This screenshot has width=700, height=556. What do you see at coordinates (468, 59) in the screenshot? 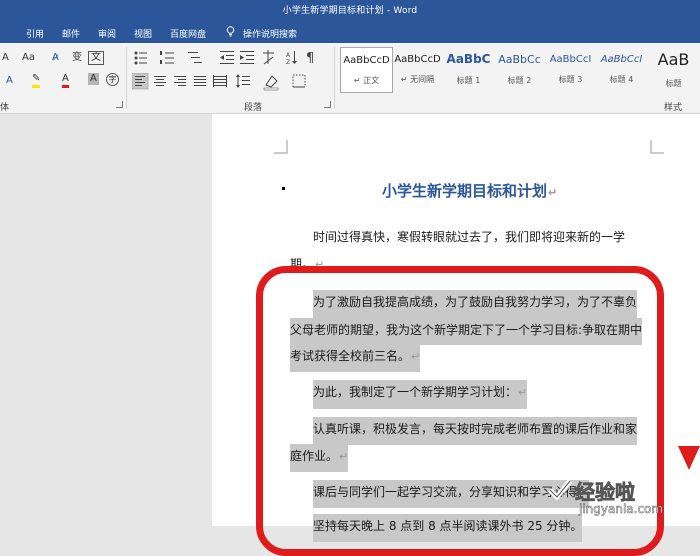
I see `style-sample: AaBbC` at bounding box center [468, 59].